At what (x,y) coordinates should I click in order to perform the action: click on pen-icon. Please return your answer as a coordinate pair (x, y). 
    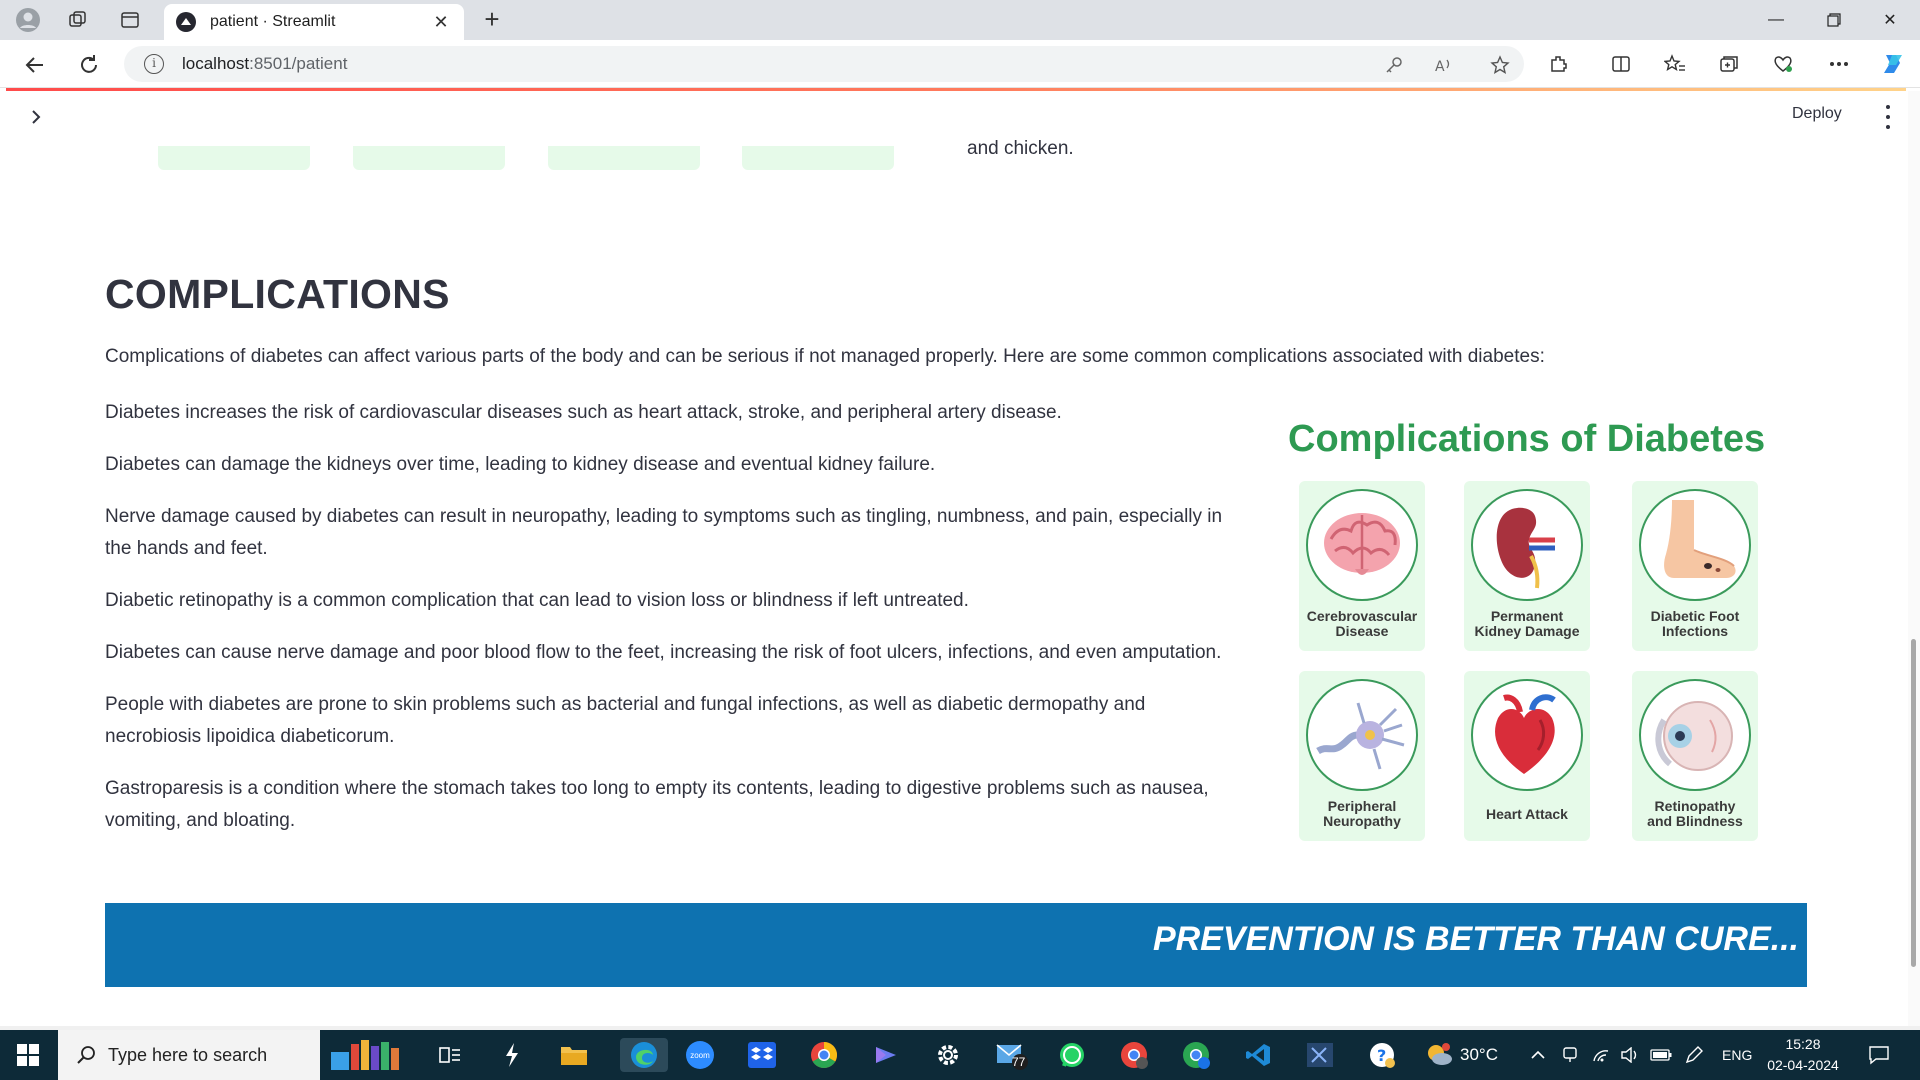
    Looking at the image, I should click on (1694, 1055).